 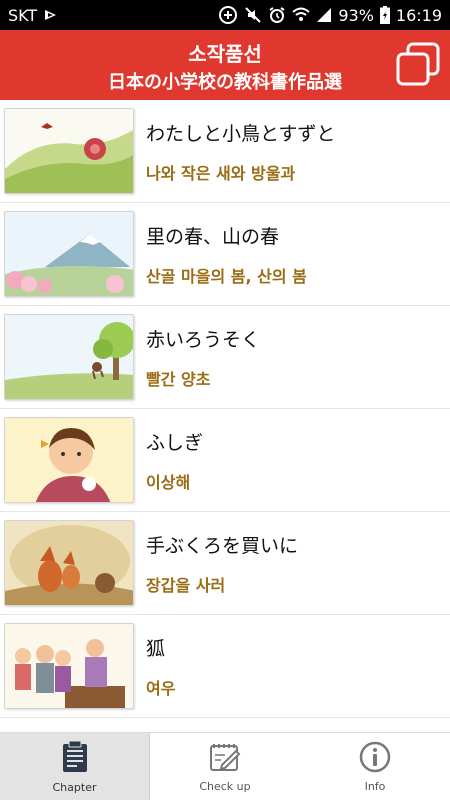 I want to click on tab-check-up: Check up, so click(x=225, y=766).